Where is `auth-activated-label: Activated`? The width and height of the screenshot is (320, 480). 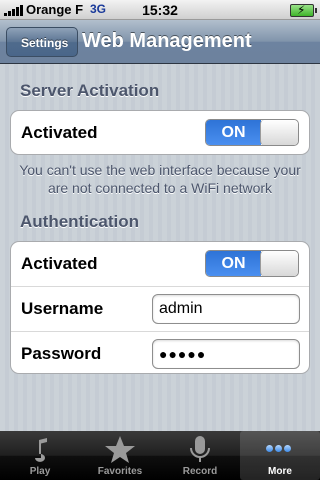
auth-activated-label: Activated is located at coordinates (59, 263).